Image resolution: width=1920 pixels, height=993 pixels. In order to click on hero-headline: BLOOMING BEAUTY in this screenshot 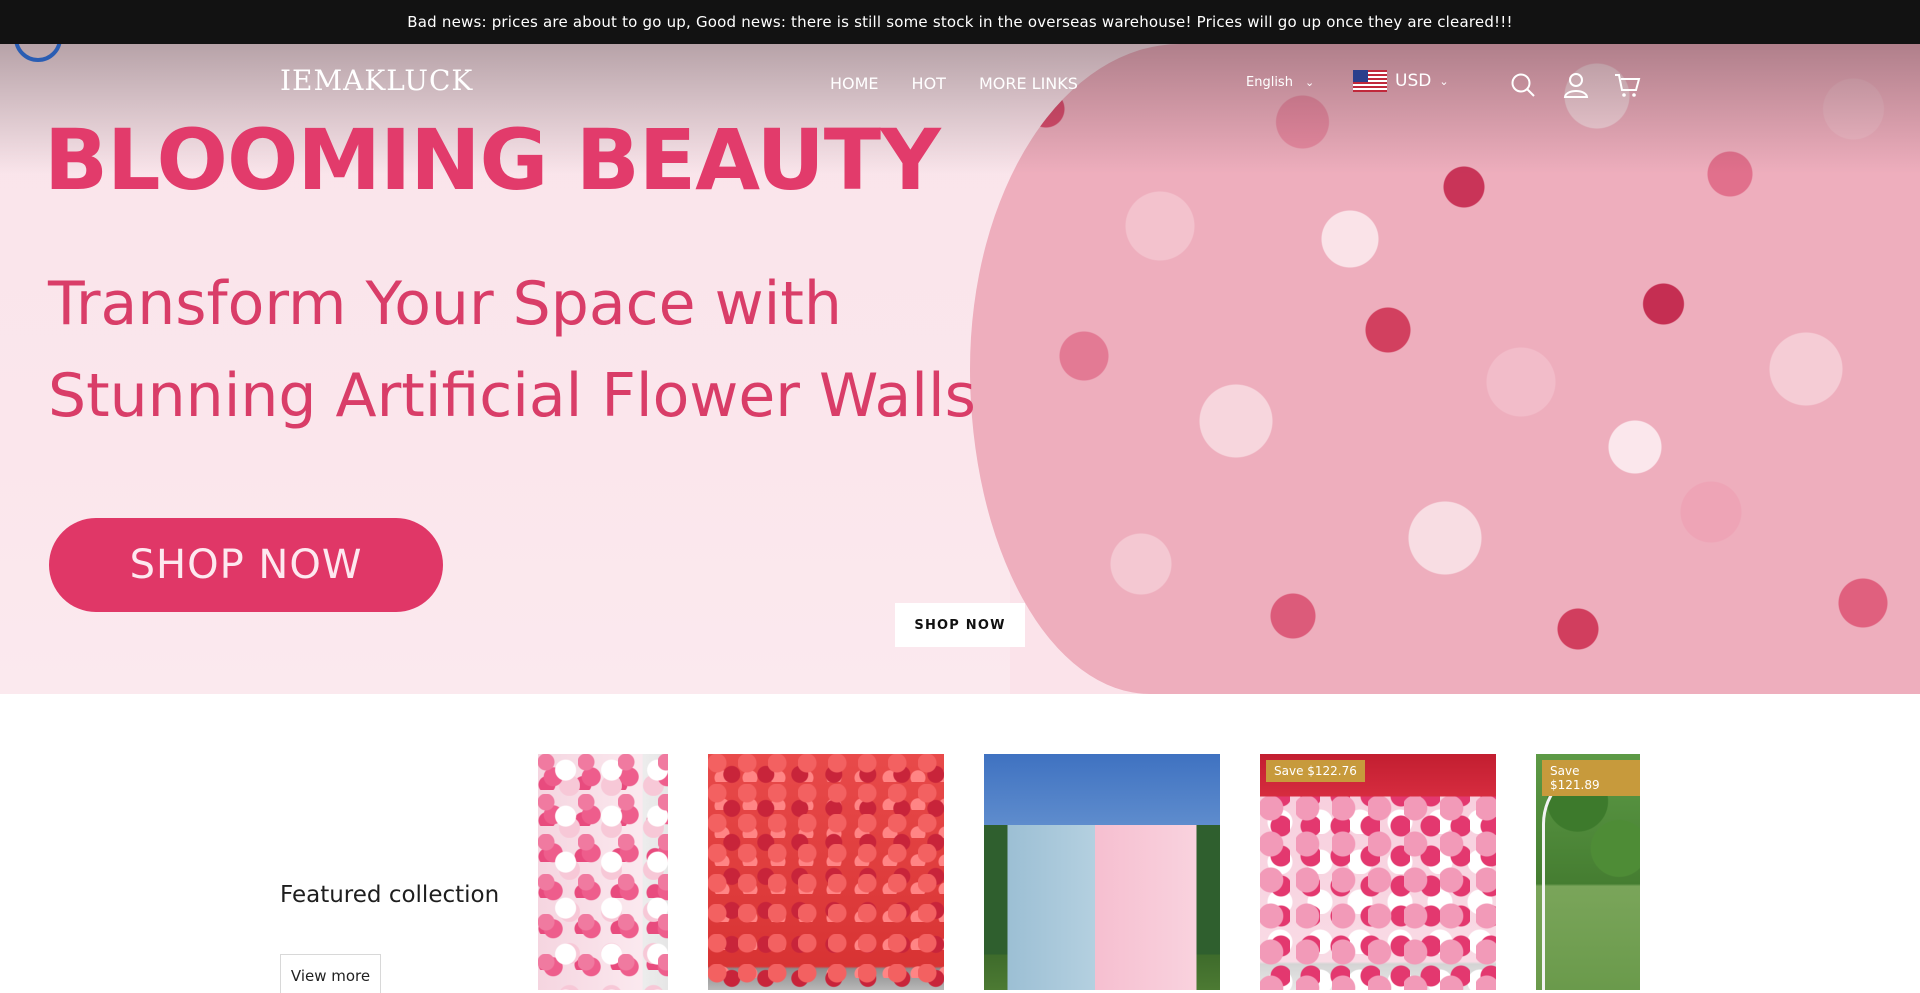, I will do `click(492, 160)`.